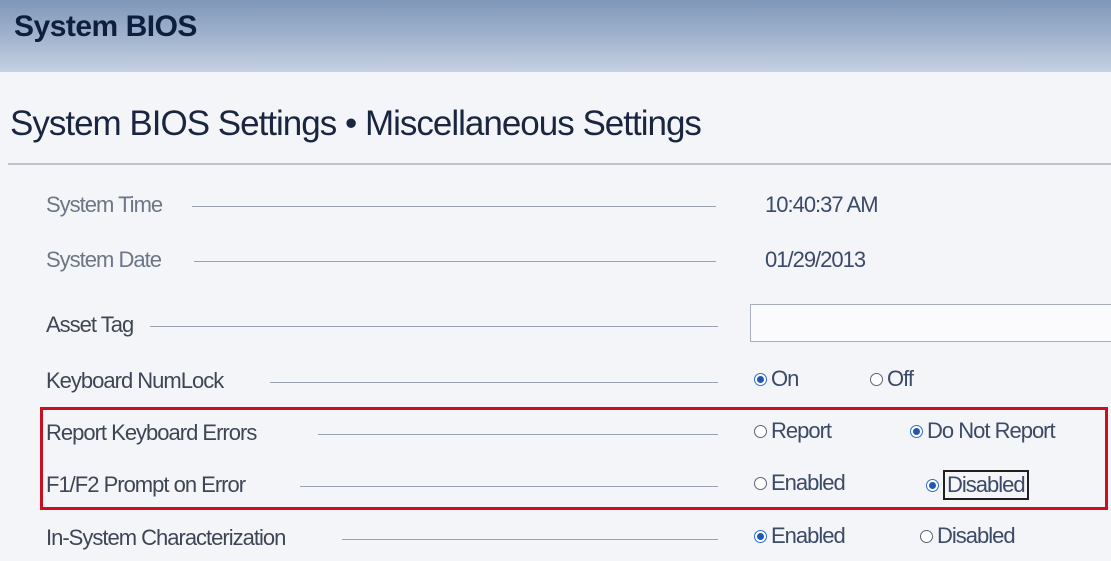 The height and width of the screenshot is (561, 1111). Describe the element at coordinates (166, 537) in the screenshot. I see `in-system-characterization-label: In-System Characterization` at that location.